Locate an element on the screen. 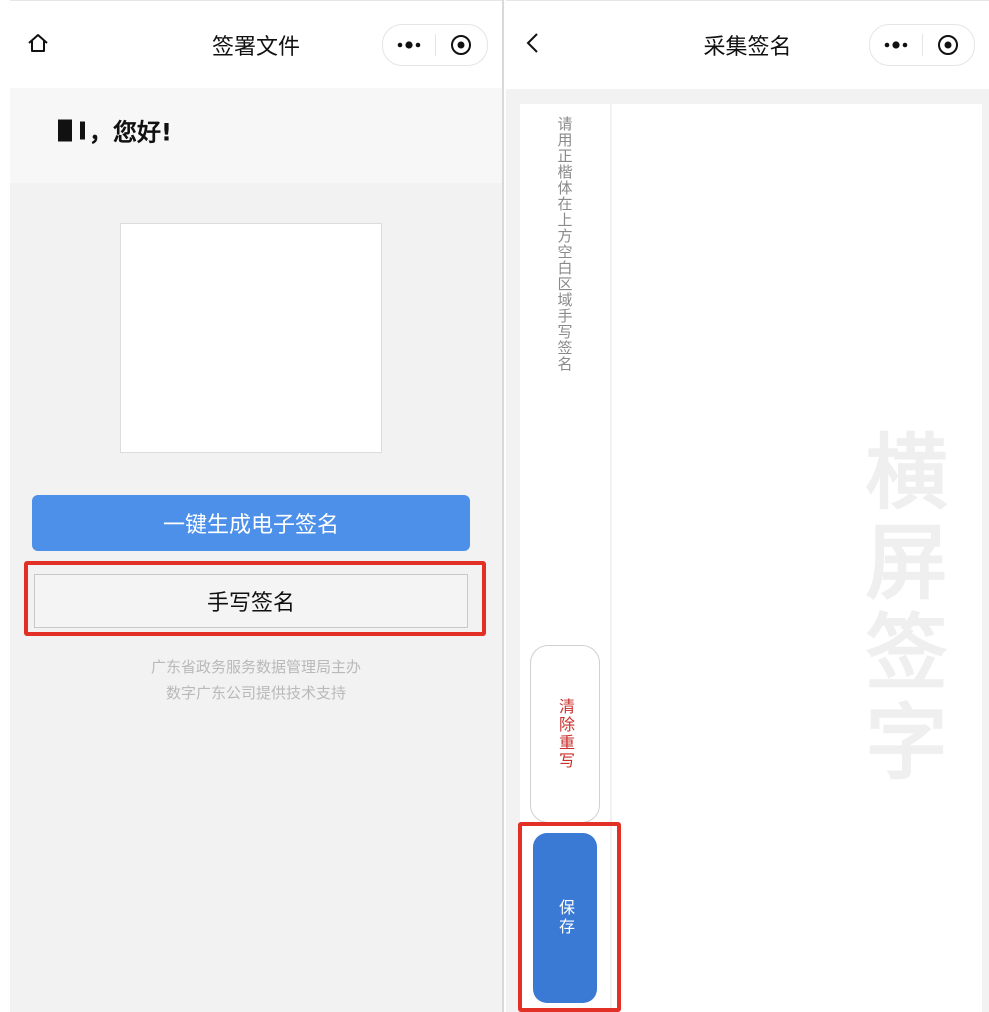 This screenshot has width=989, height=1012. screen-divider is located at coordinates (503, 506).